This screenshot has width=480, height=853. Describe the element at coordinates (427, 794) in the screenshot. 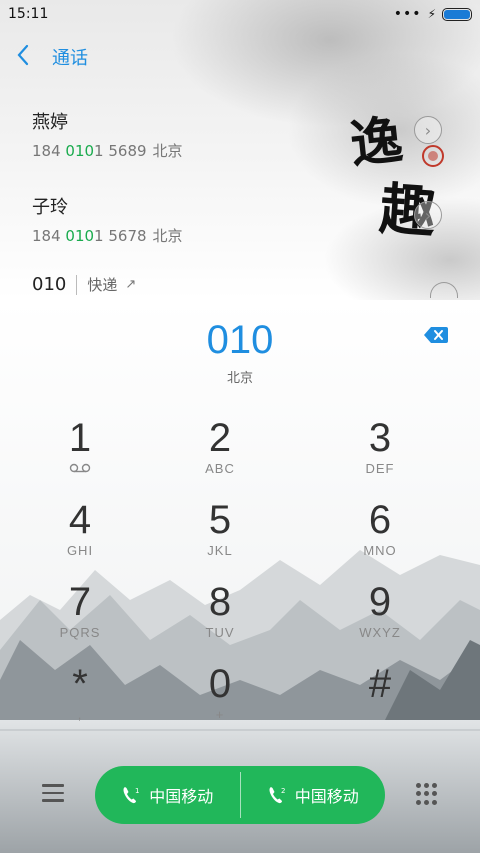

I see `keypad-toggle-icon` at that location.